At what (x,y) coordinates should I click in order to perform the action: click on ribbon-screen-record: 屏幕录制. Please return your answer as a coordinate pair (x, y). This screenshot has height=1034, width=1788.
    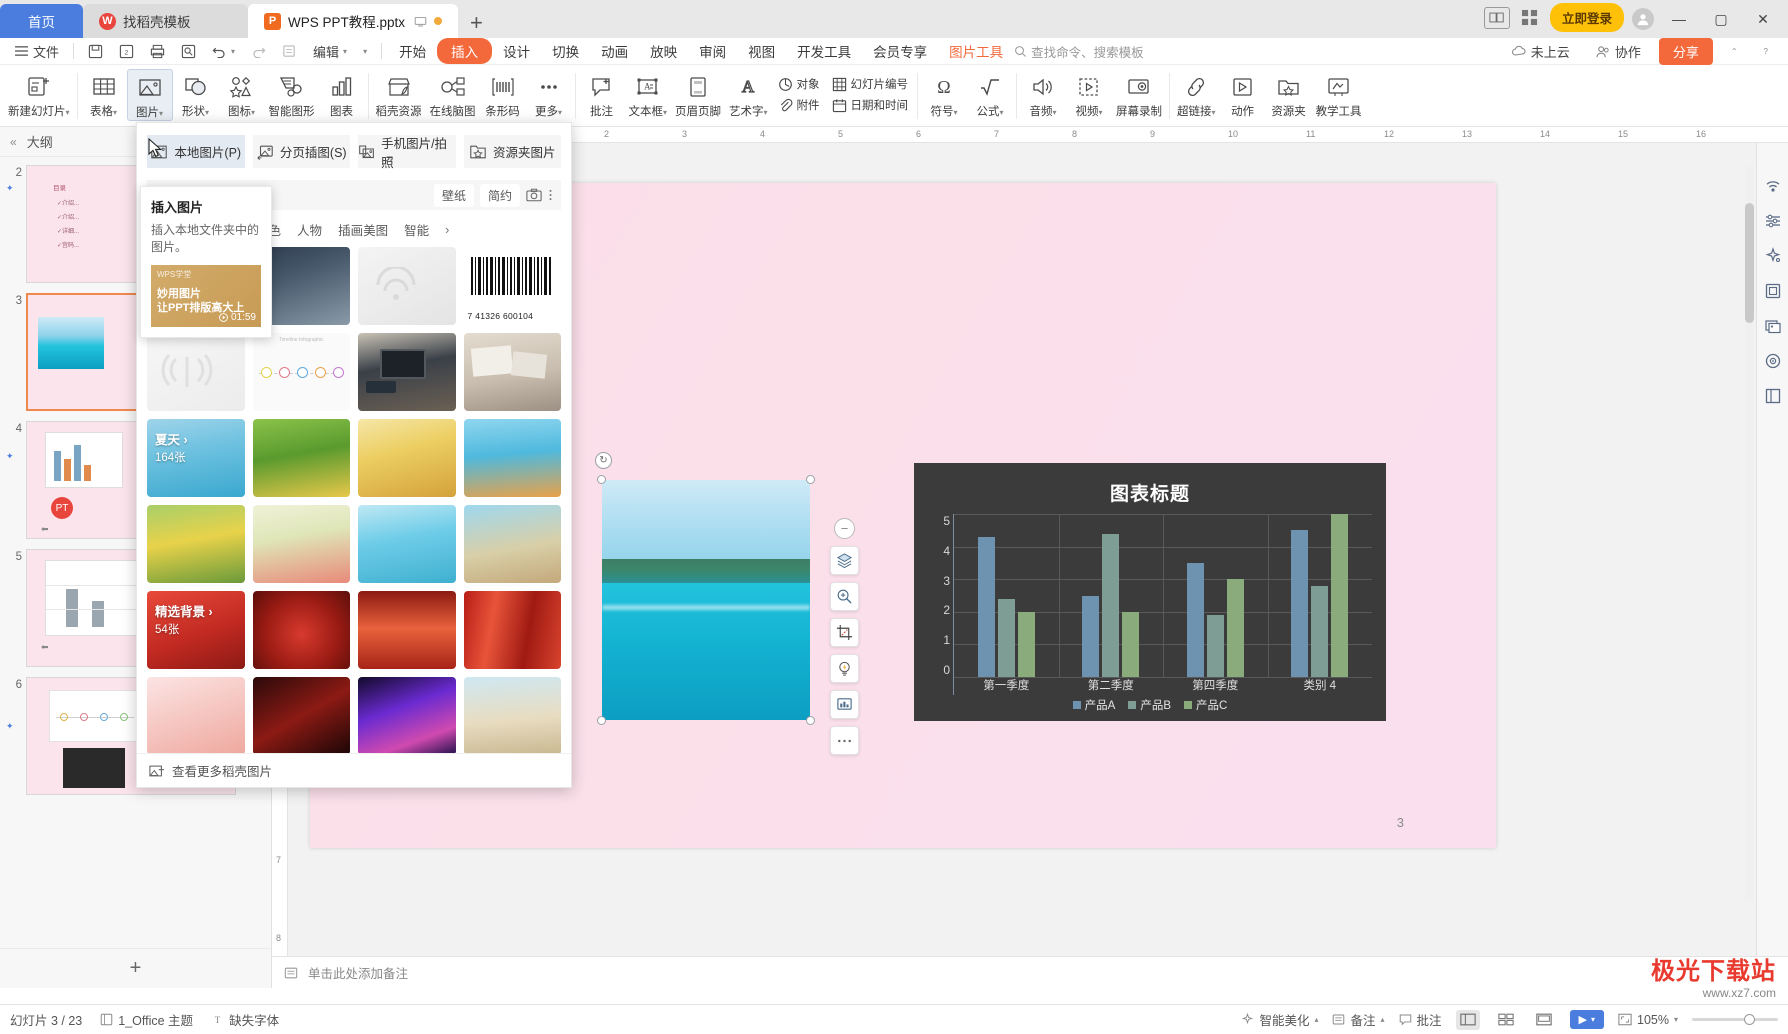
    Looking at the image, I should click on (1139, 94).